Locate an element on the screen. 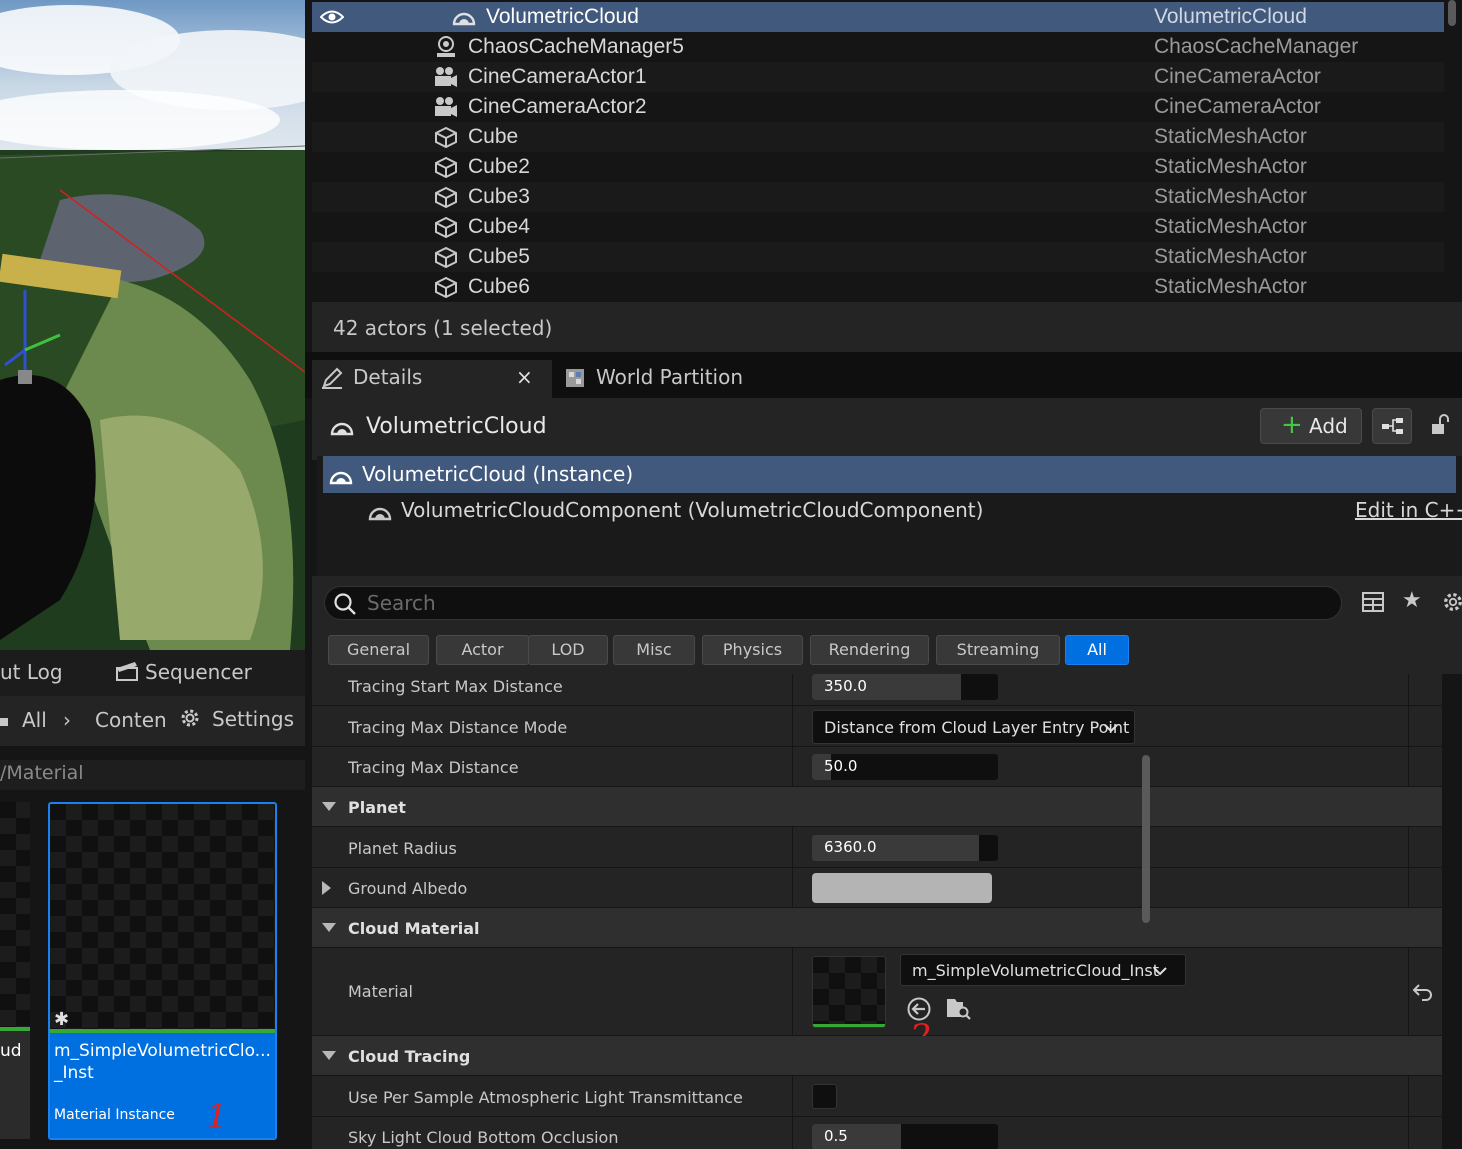  color-swatch is located at coordinates (902, 888).